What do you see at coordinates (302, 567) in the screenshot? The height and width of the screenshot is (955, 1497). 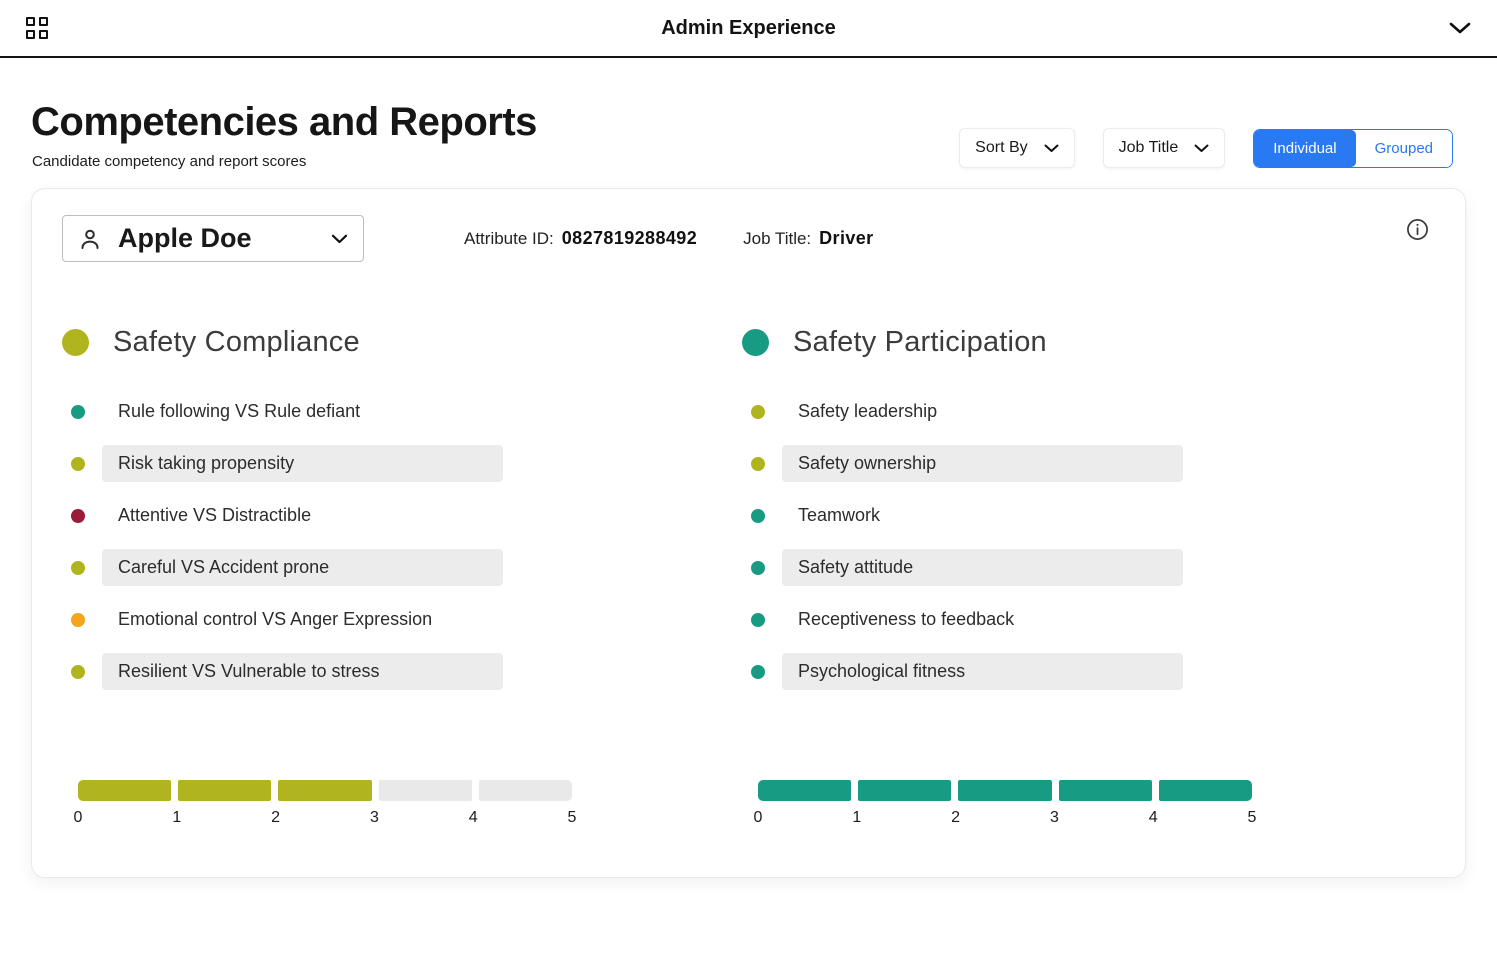 I see `competency-label: Careful VS Accident prone` at bounding box center [302, 567].